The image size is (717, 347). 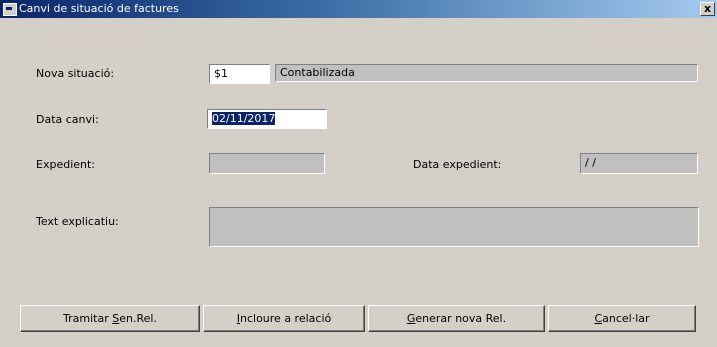 I want to click on cancel-button-rest: ancel·lar, so click(x=626, y=318).